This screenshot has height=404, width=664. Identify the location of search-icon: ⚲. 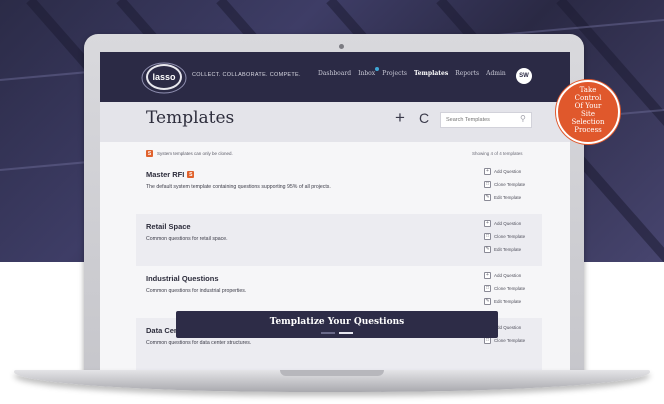
(523, 118).